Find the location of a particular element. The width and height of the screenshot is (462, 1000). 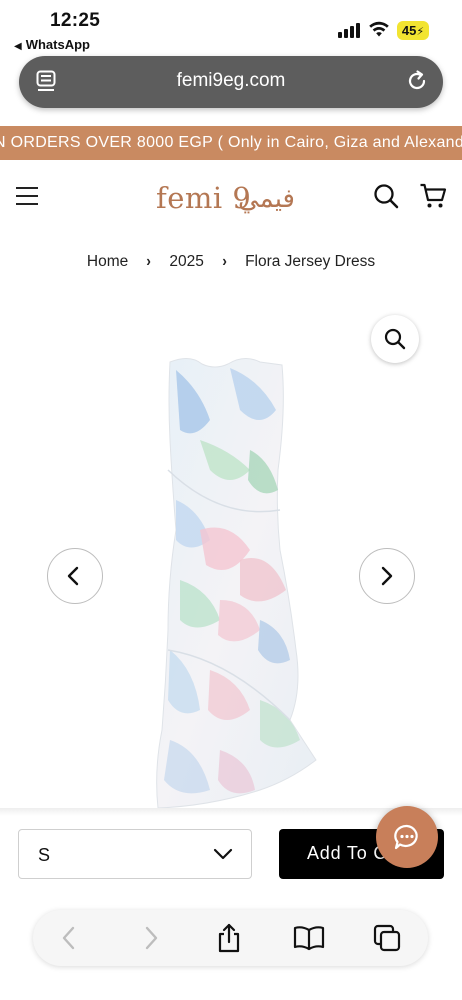

next-image-button is located at coordinates (387, 576).